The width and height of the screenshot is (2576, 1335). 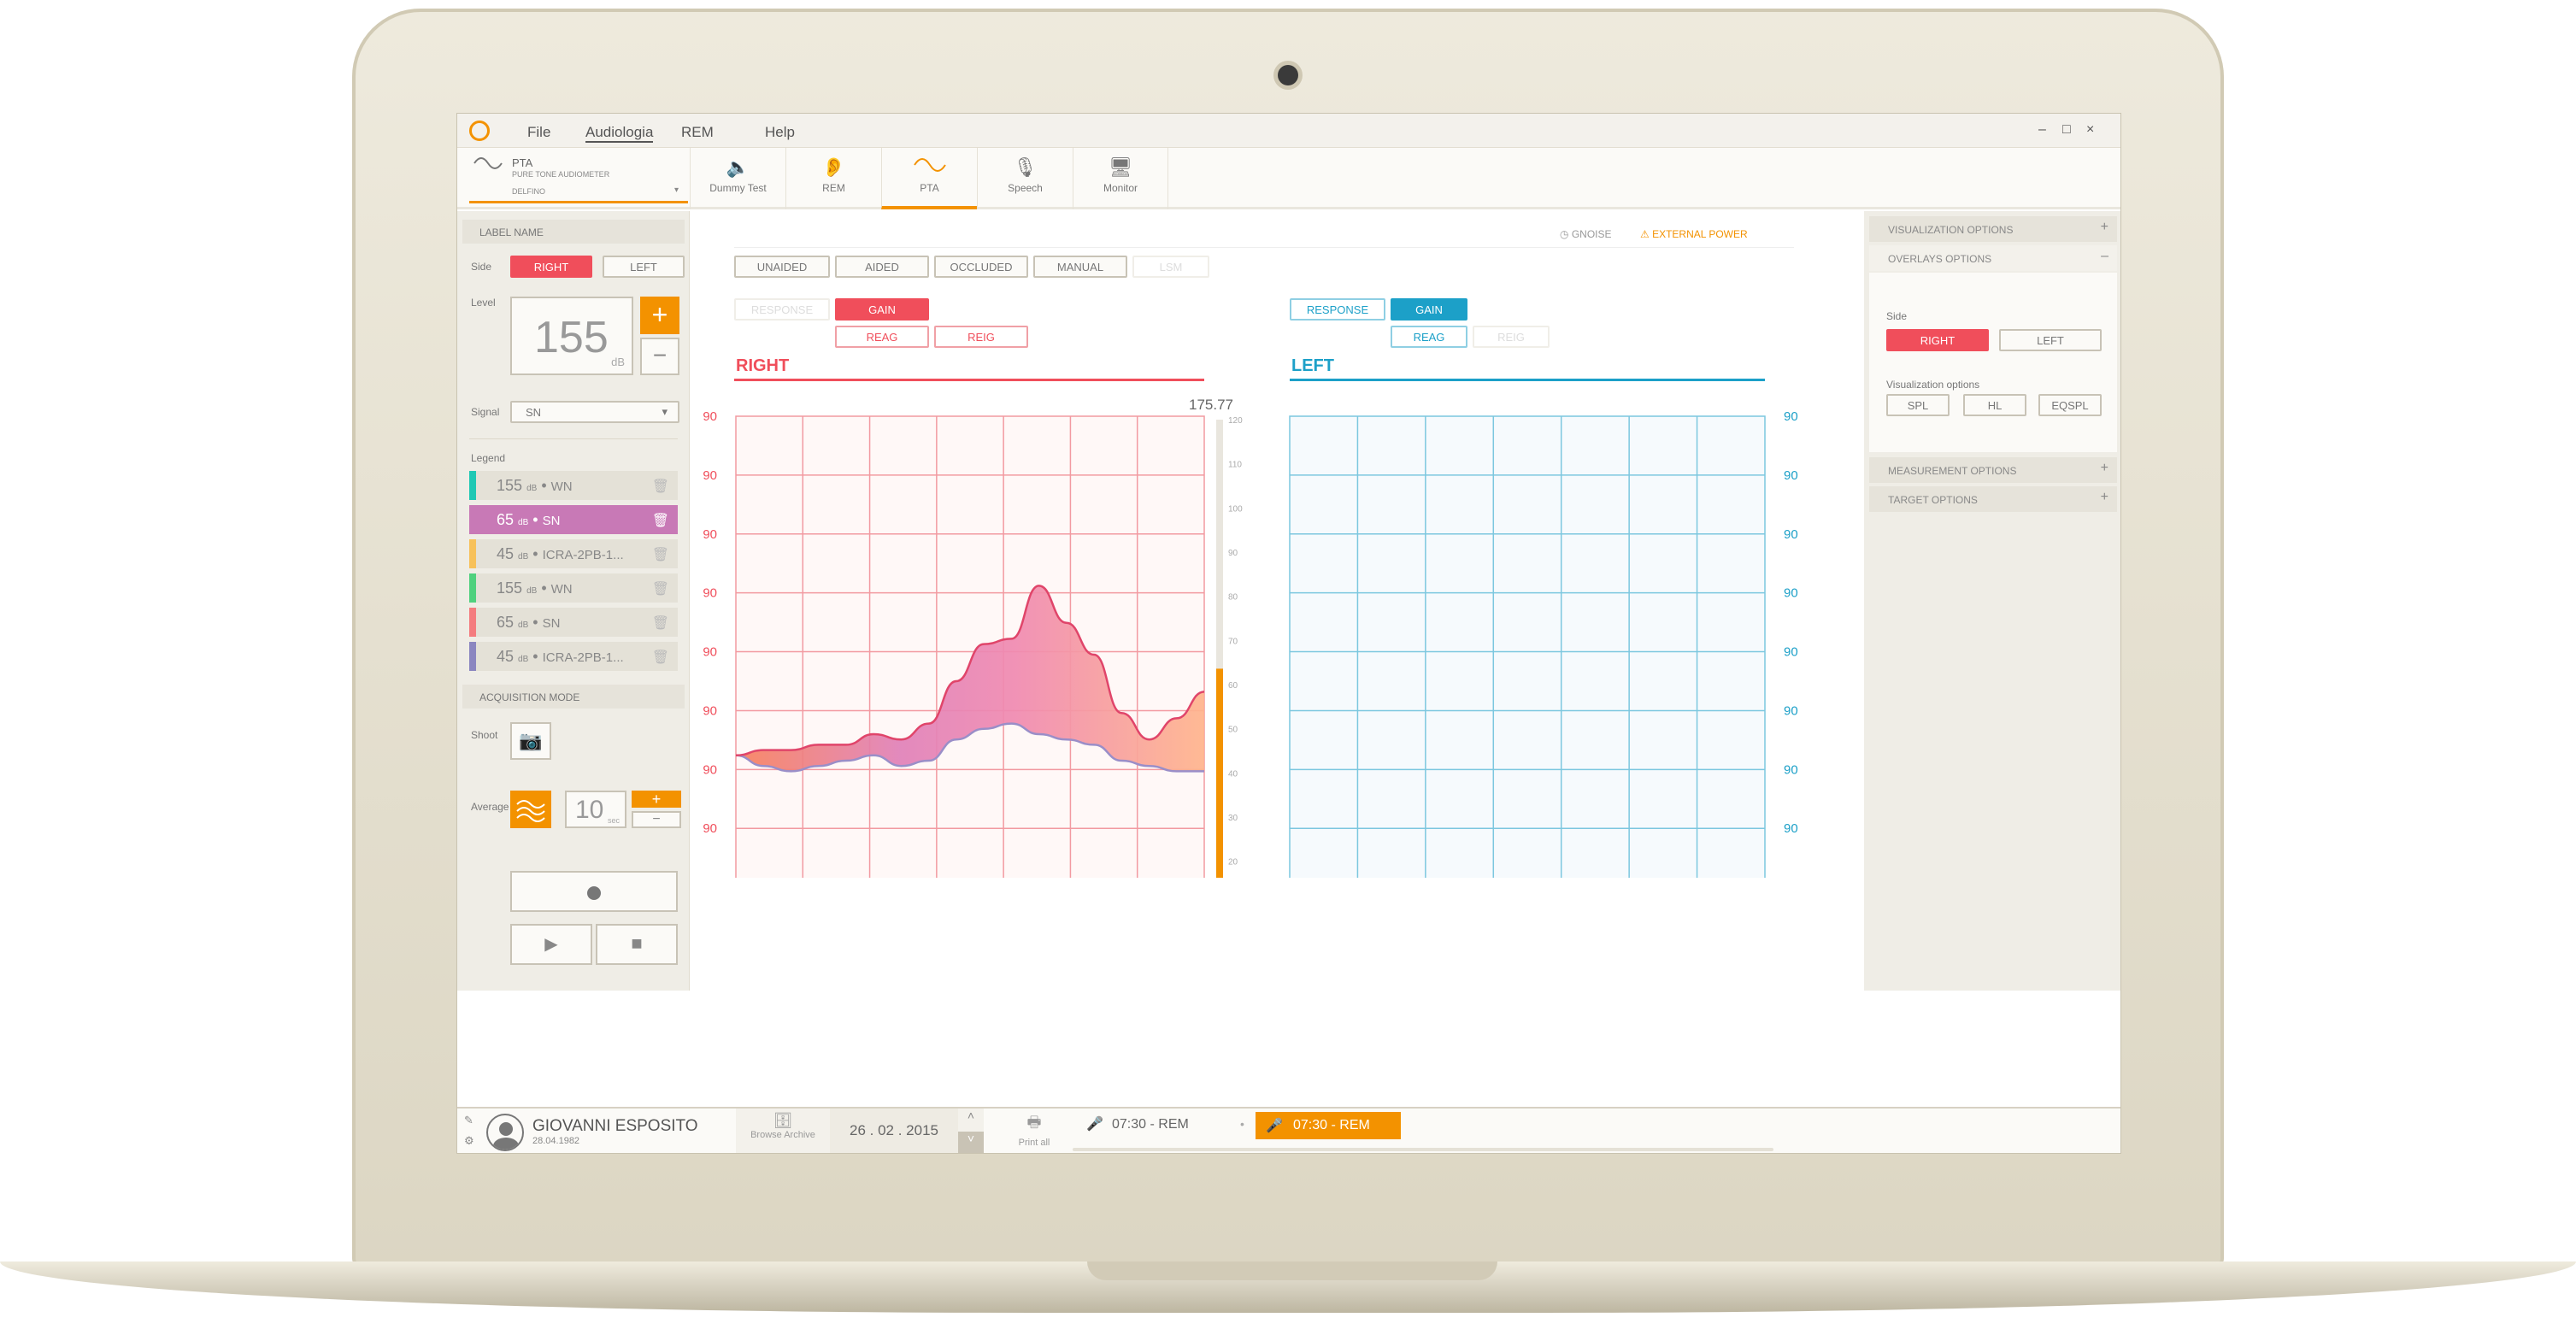 I want to click on spl-button: SPL, so click(x=1918, y=405).